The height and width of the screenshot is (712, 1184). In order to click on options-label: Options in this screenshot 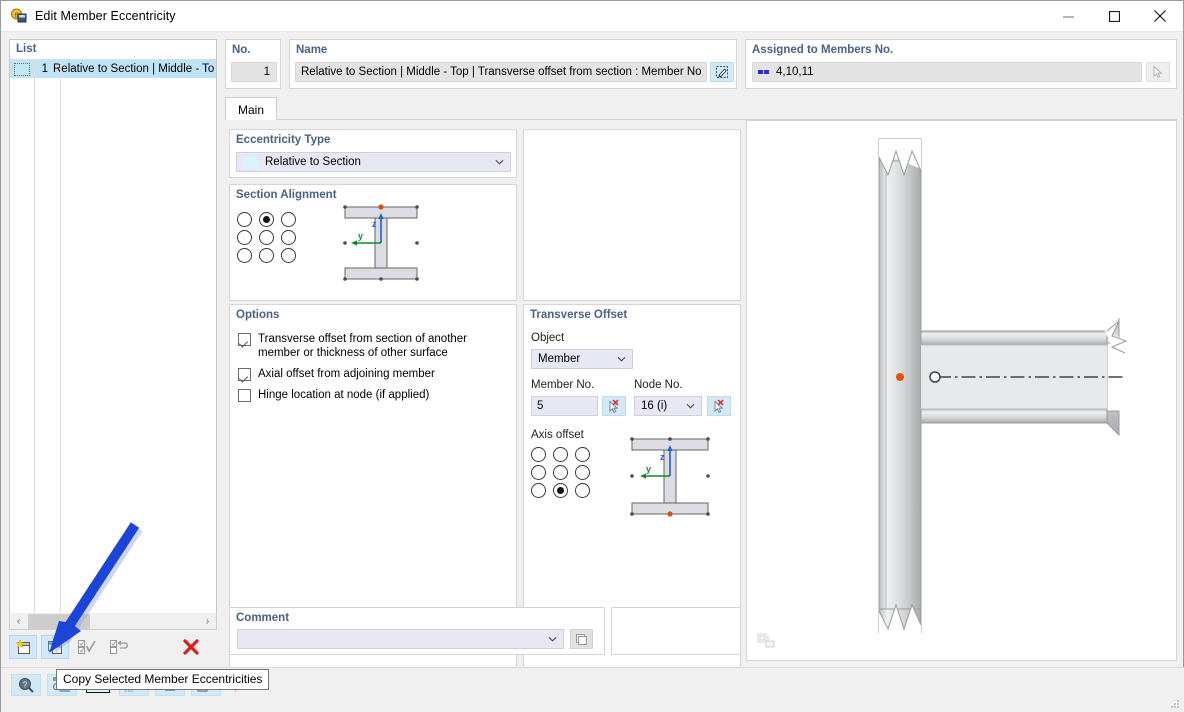, I will do `click(258, 315)`.